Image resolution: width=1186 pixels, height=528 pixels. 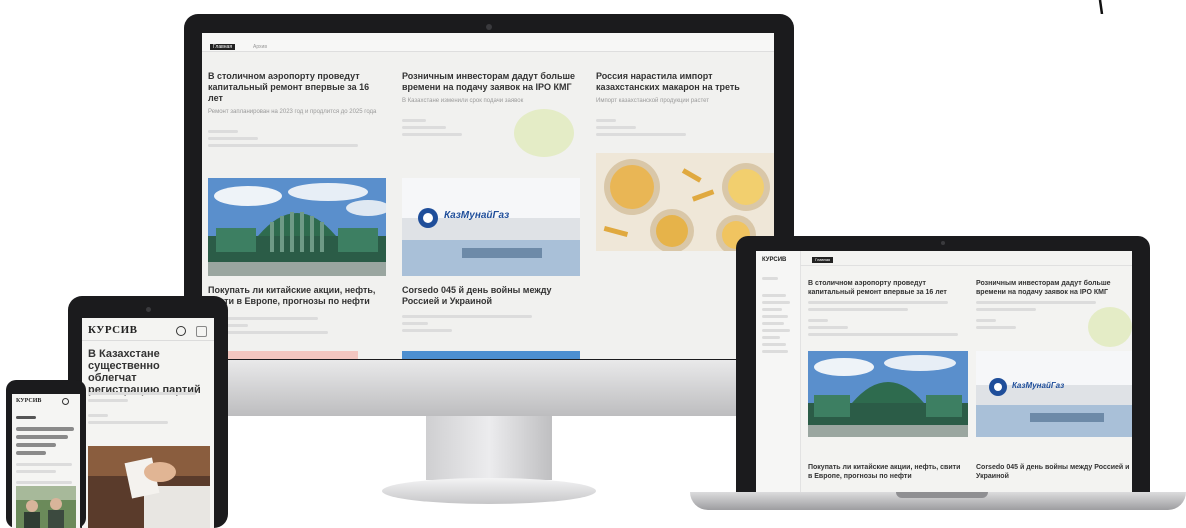 What do you see at coordinates (1101, 7) in the screenshot?
I see `decorative-brush-stroke` at bounding box center [1101, 7].